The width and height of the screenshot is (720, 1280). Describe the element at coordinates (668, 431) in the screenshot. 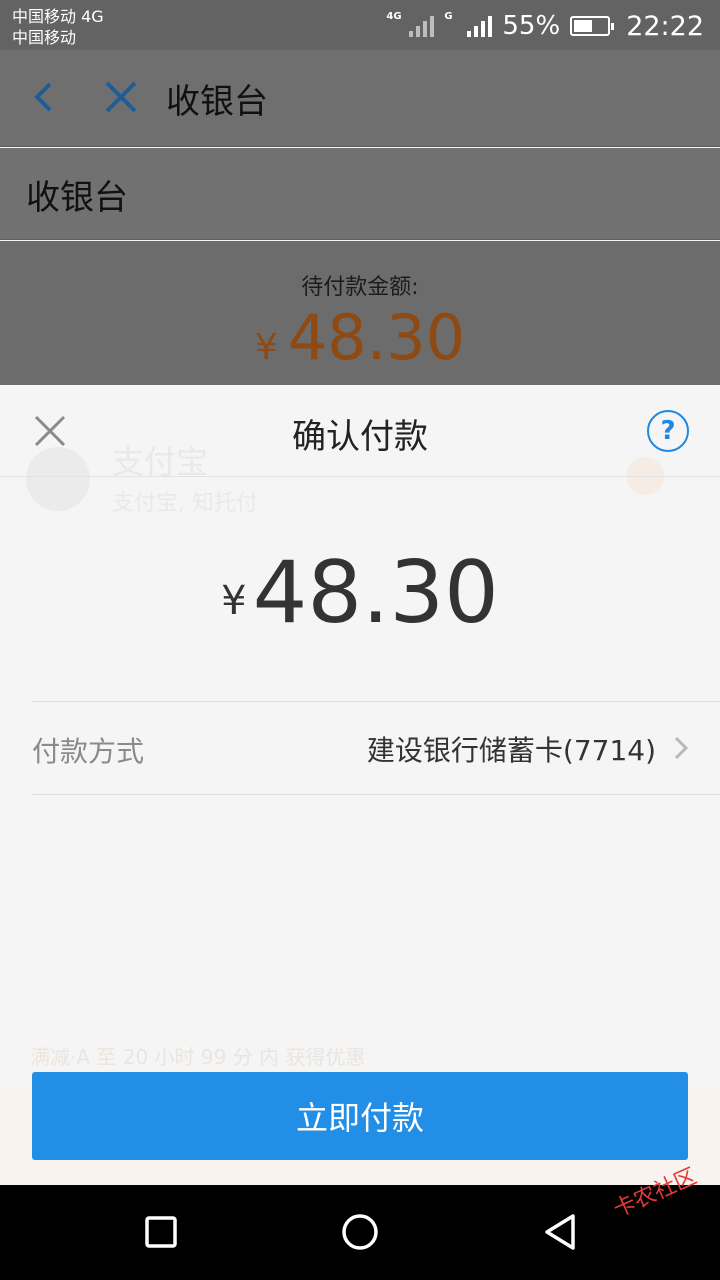

I see `help-icon: ?` at that location.